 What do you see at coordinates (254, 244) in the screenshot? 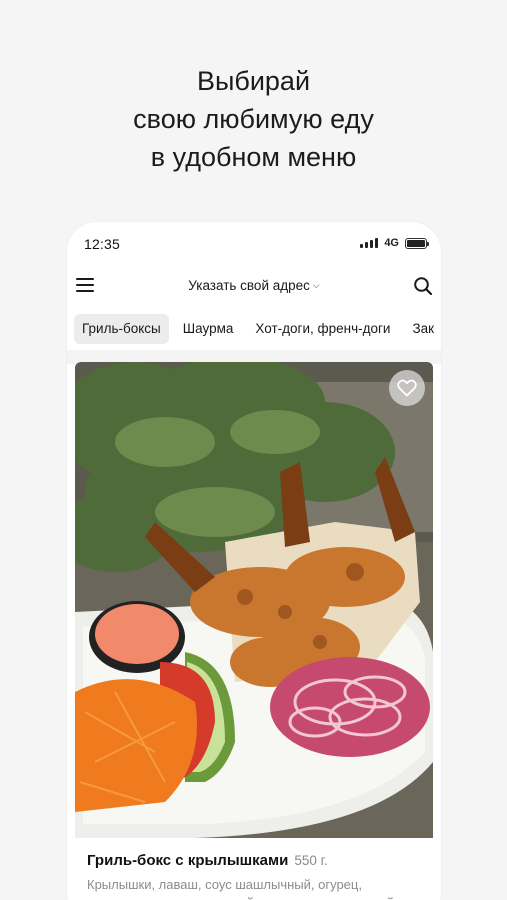
I see `status-bar: 12:35 4G` at bounding box center [254, 244].